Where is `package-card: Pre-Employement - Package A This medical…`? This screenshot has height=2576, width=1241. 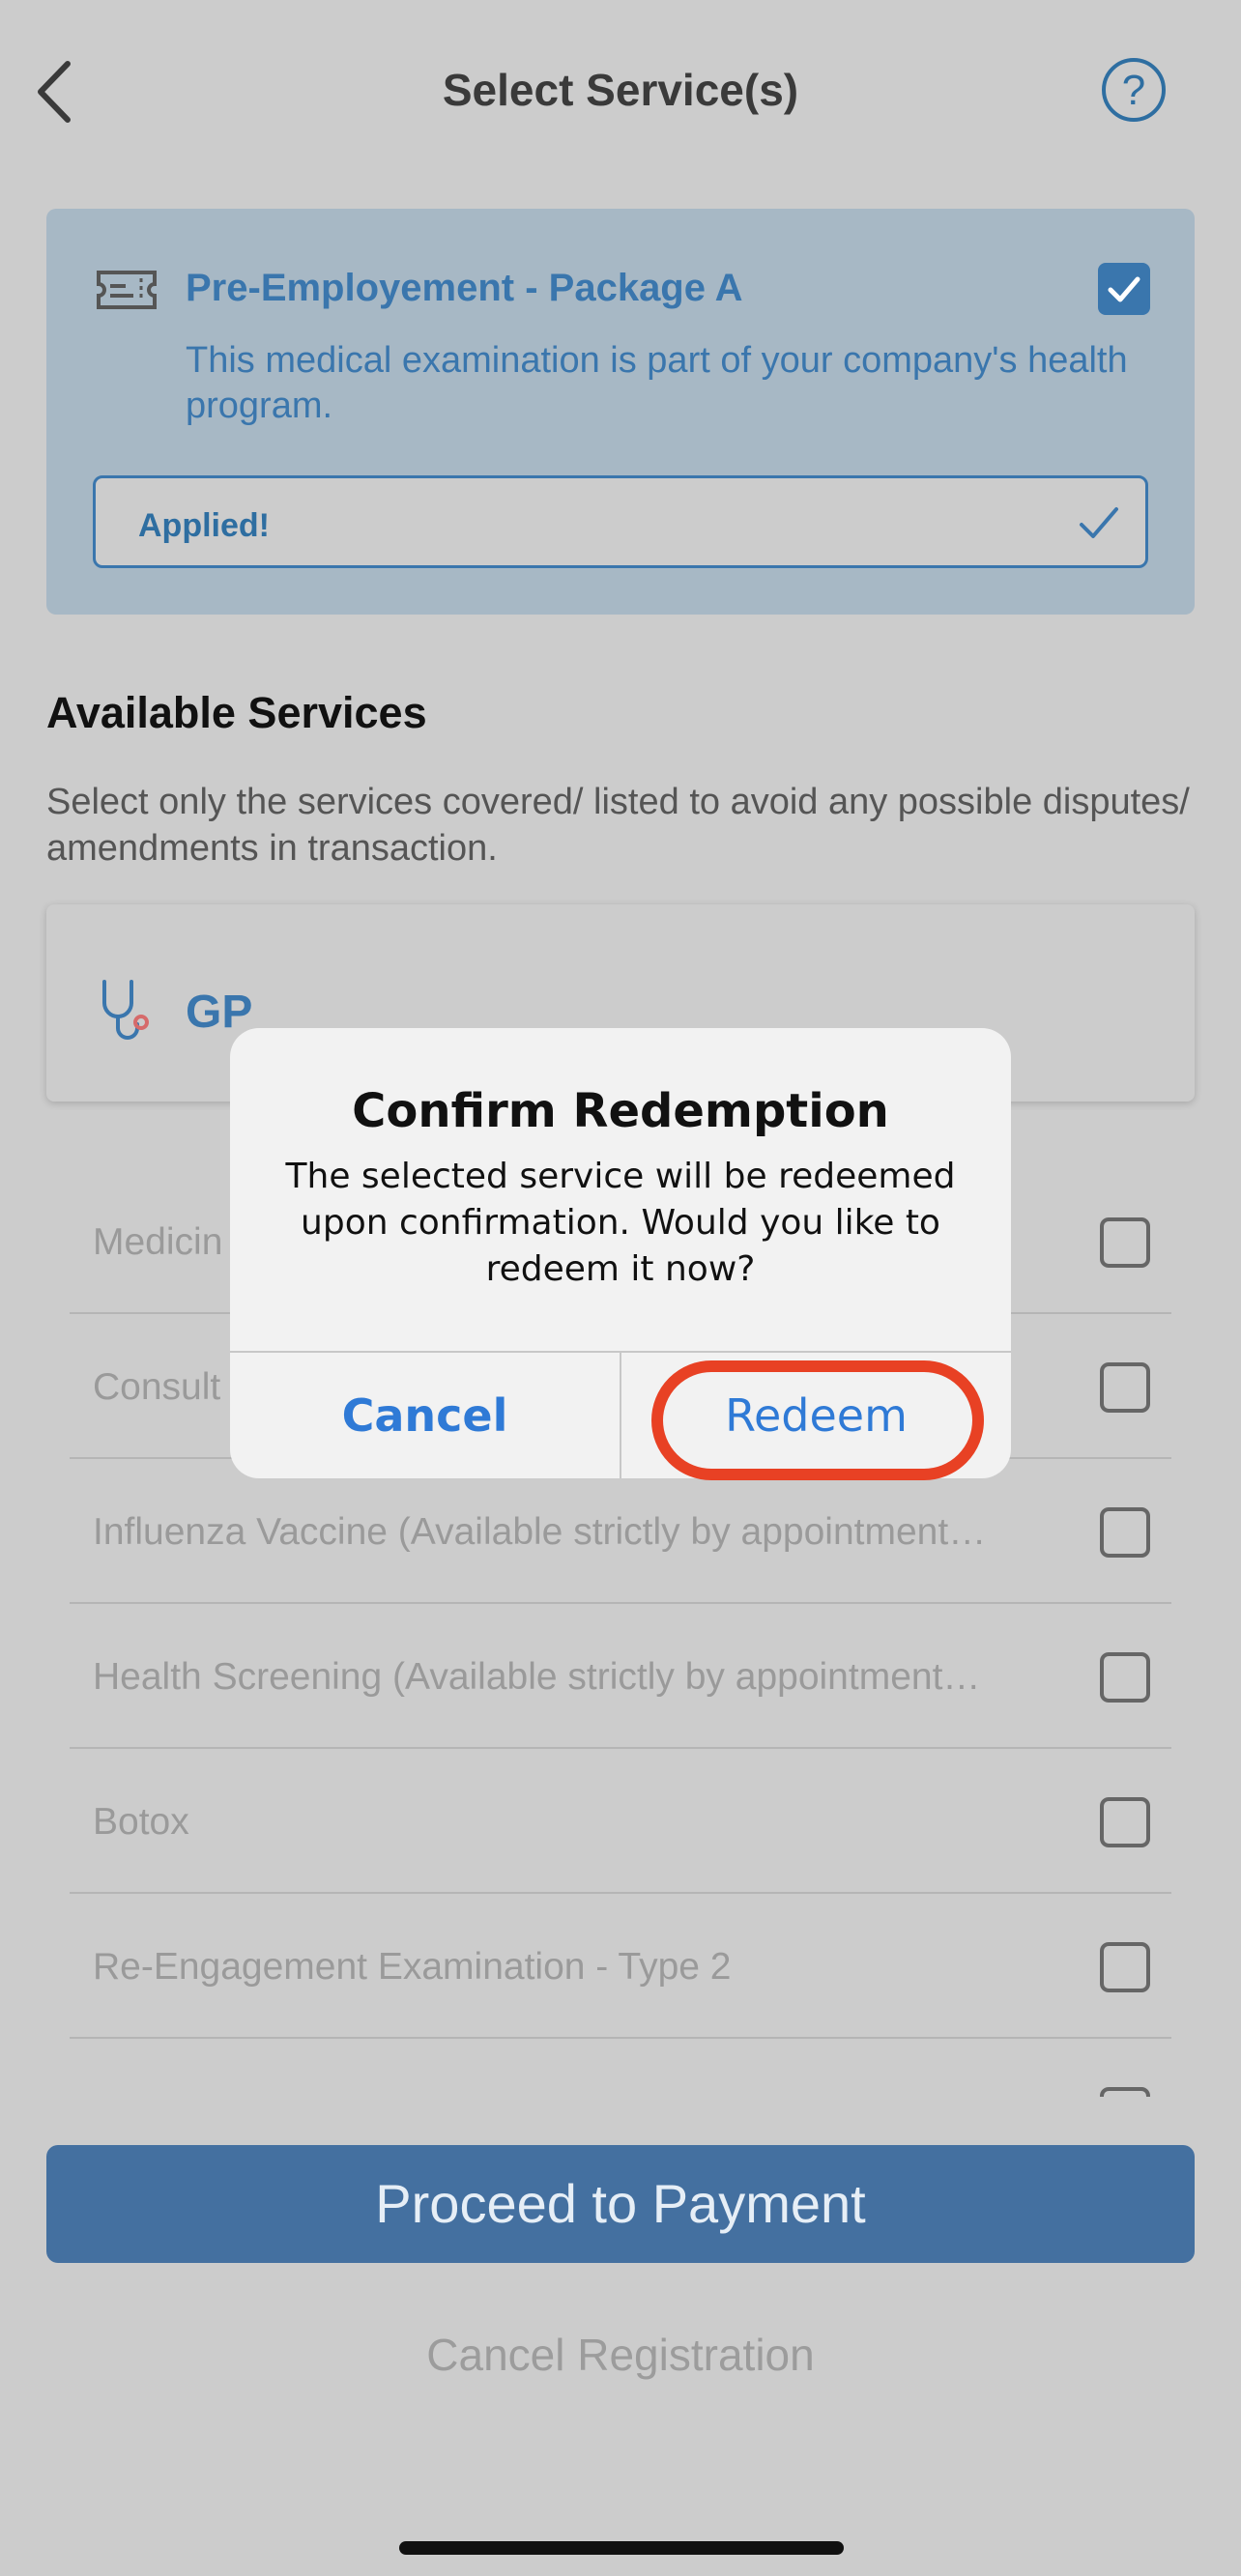 package-card: Pre-Employement - Package A This medical… is located at coordinates (620, 412).